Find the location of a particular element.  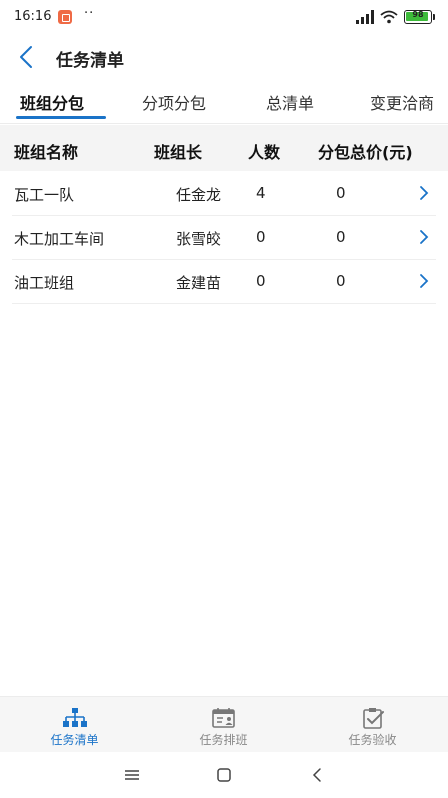

battery-icon: 98 is located at coordinates (419, 17).